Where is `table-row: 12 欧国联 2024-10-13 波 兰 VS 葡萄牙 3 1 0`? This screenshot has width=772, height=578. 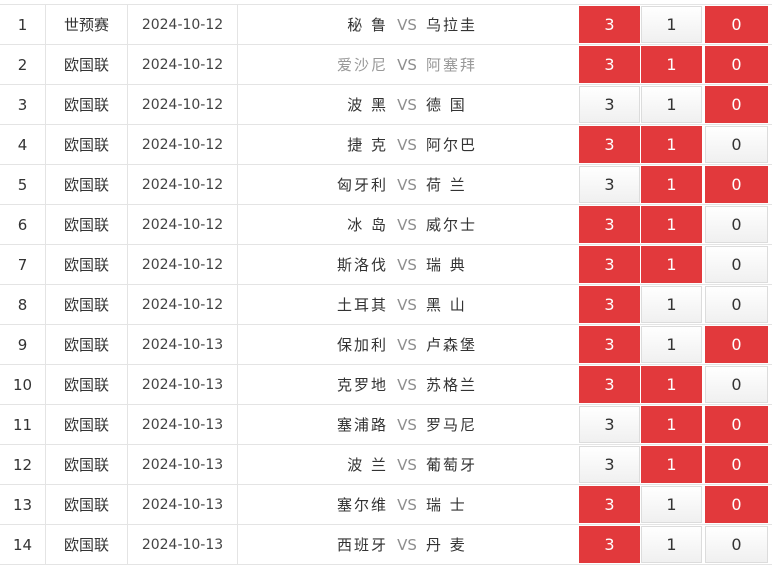 table-row: 12 欧国联 2024-10-13 波 兰 VS 葡萄牙 3 1 0 is located at coordinates (386, 465).